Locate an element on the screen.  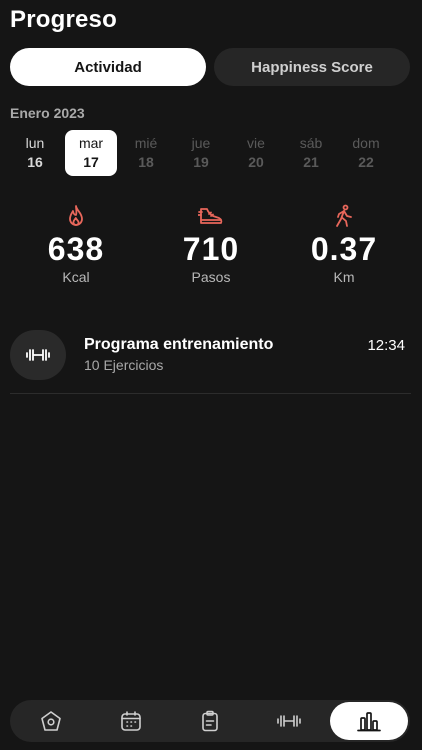
program-title: Programa entrenamiento is located at coordinates (179, 344).